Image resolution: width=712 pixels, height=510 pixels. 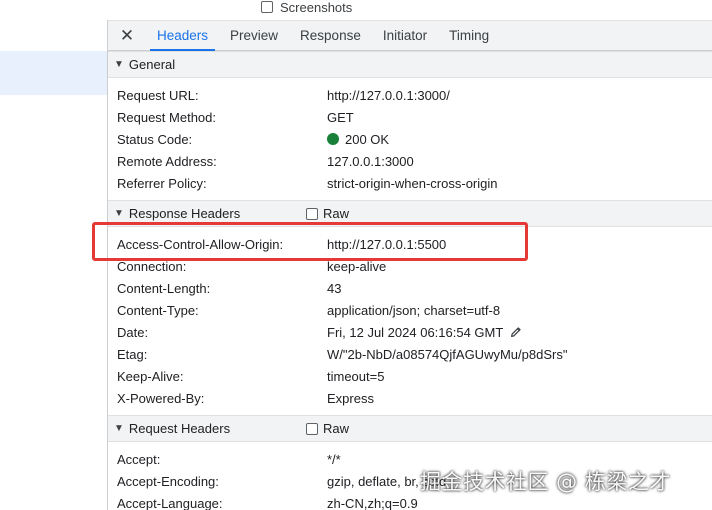 What do you see at coordinates (132, 354) in the screenshot?
I see `header-key: Etag:` at bounding box center [132, 354].